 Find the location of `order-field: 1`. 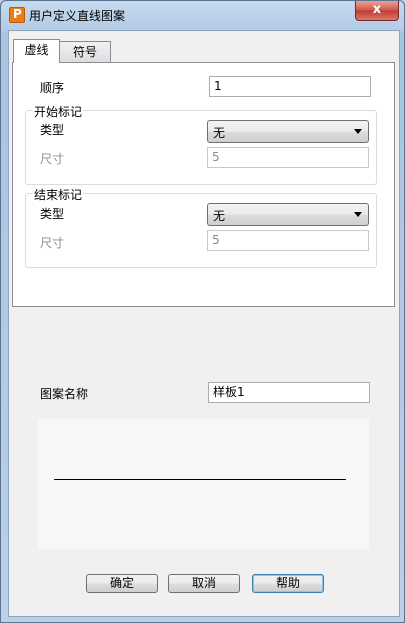

order-field: 1 is located at coordinates (290, 86).